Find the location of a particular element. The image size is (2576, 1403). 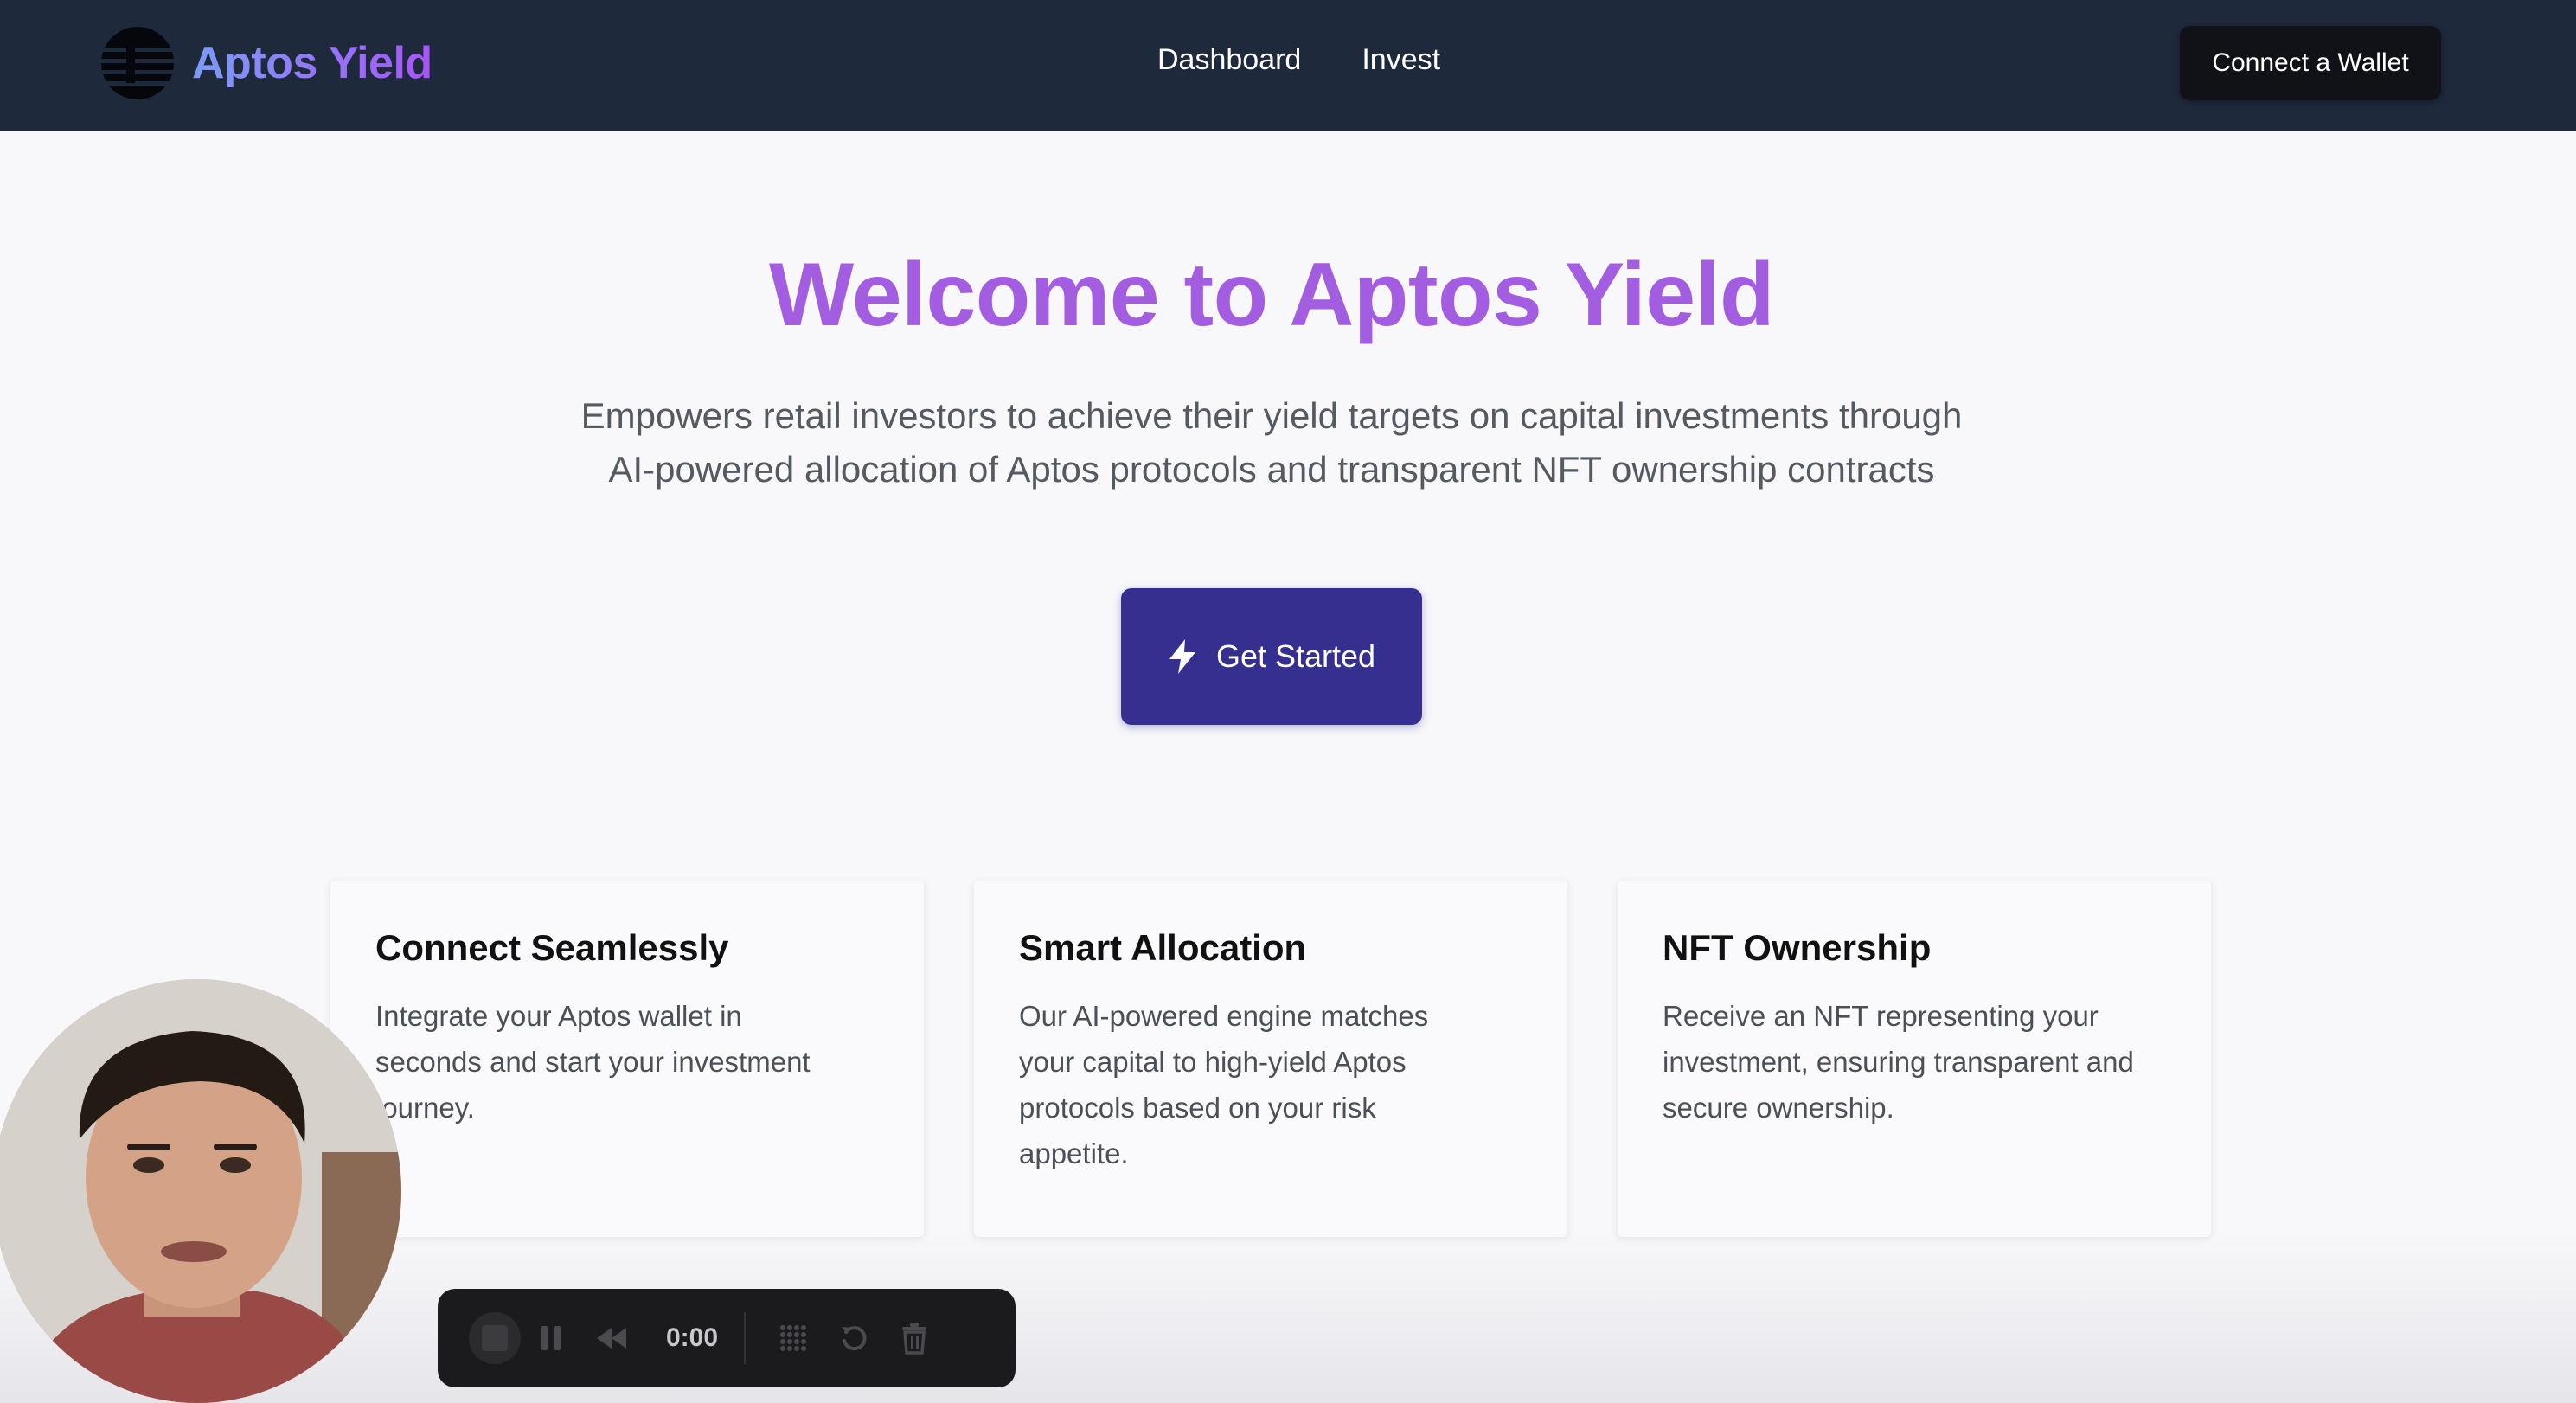

get-started-label: Get Started is located at coordinates (1295, 656).